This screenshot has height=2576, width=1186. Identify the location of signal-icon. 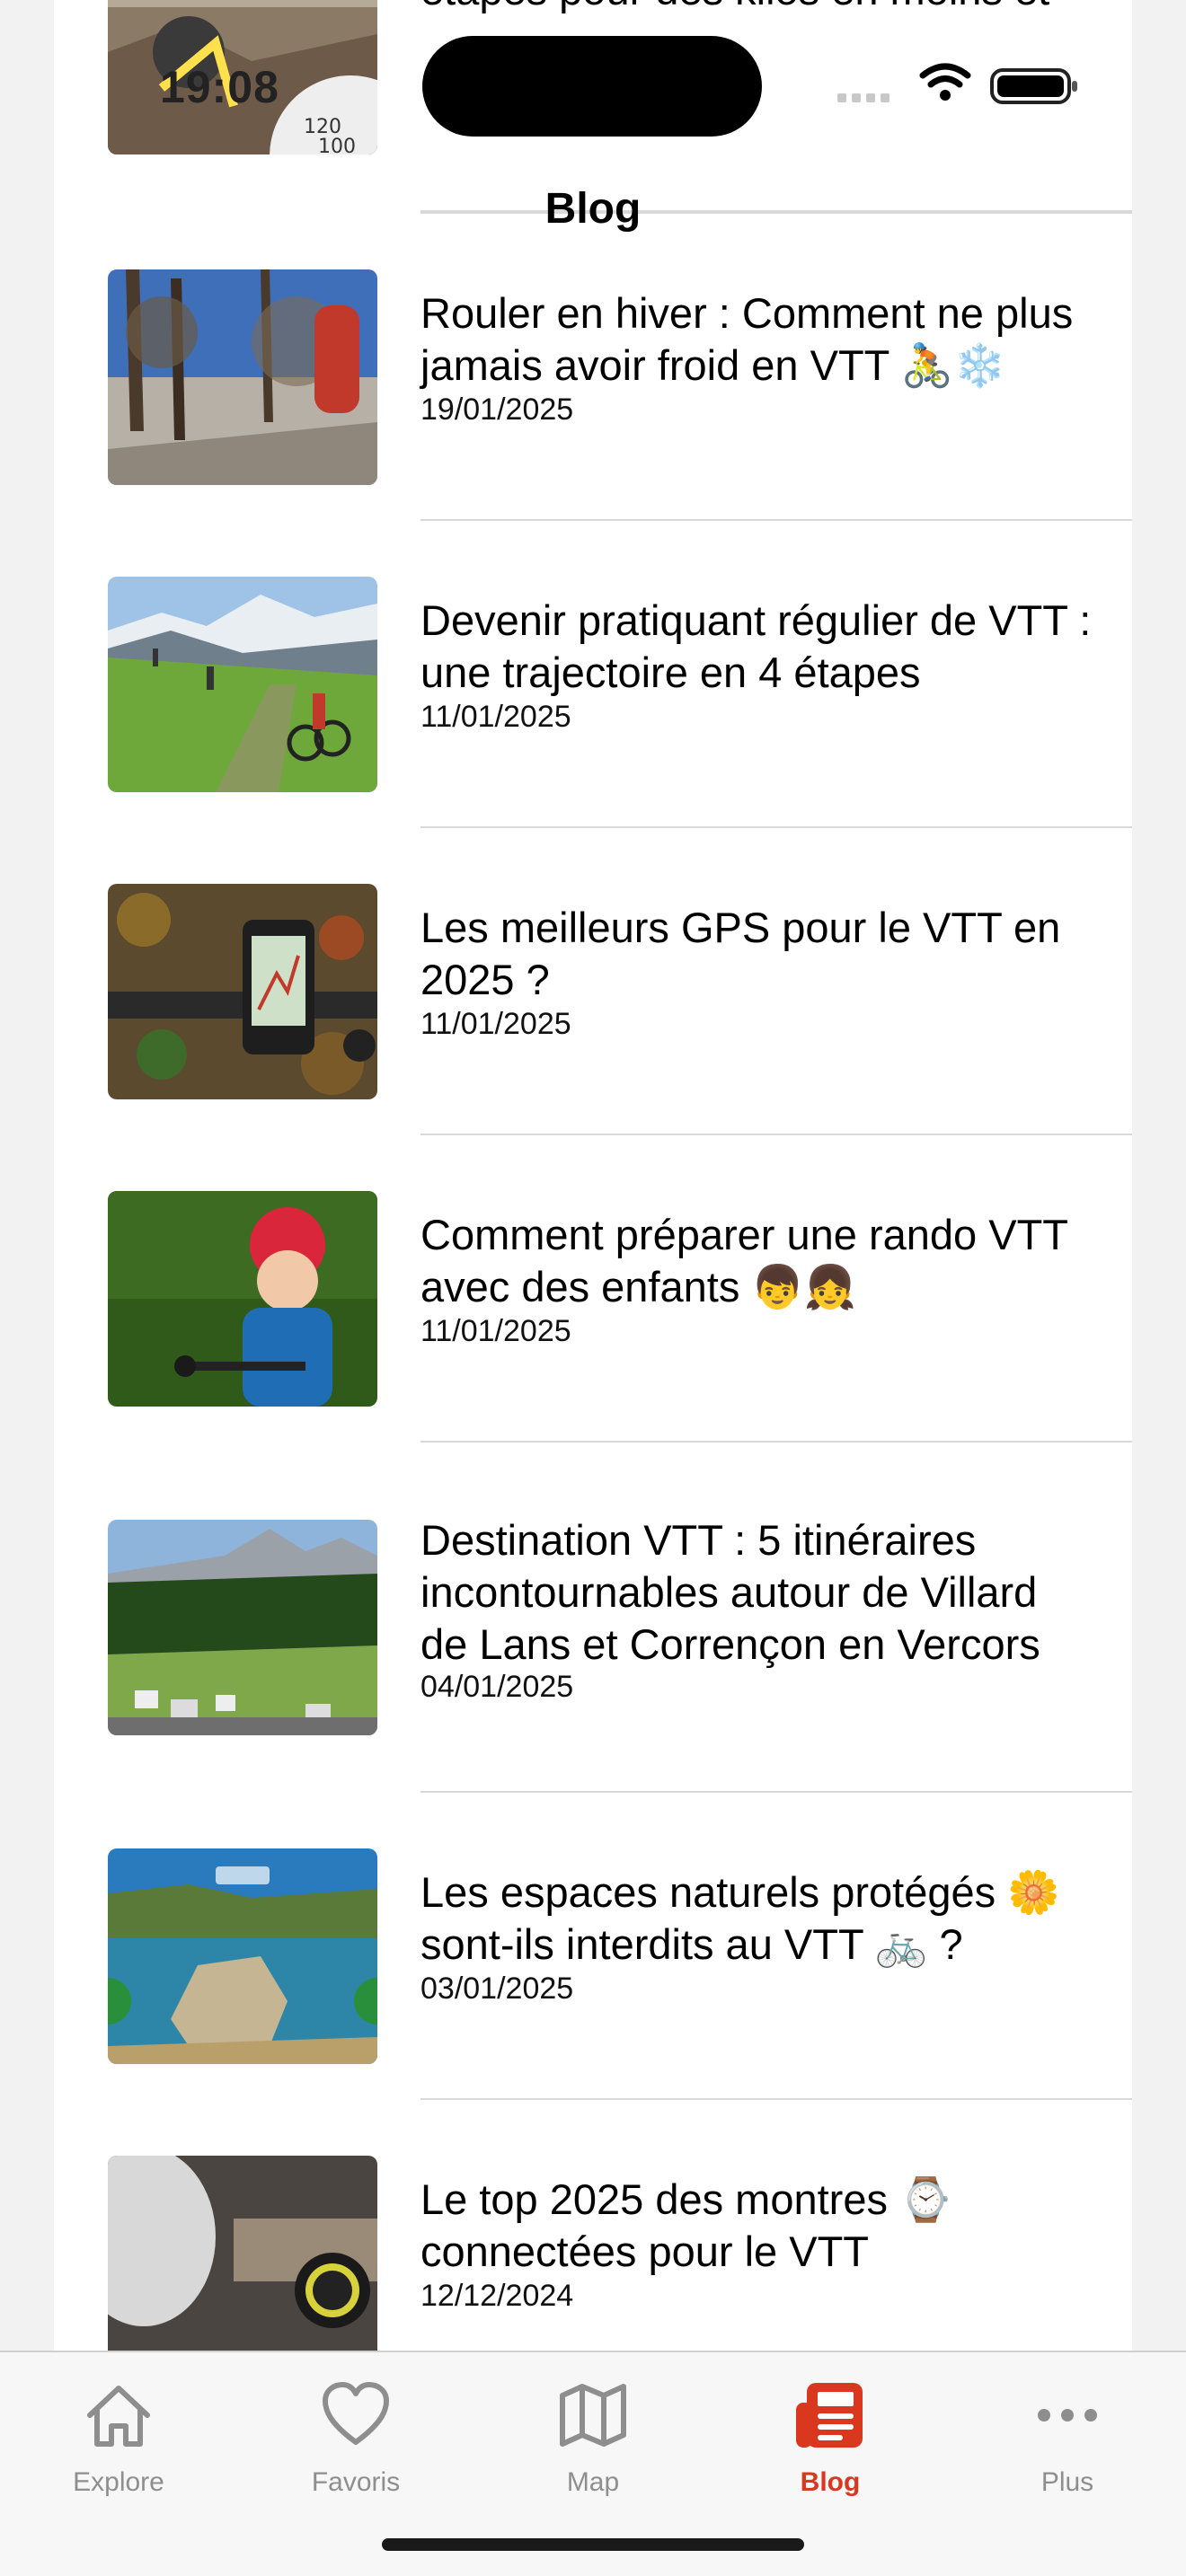
(863, 97).